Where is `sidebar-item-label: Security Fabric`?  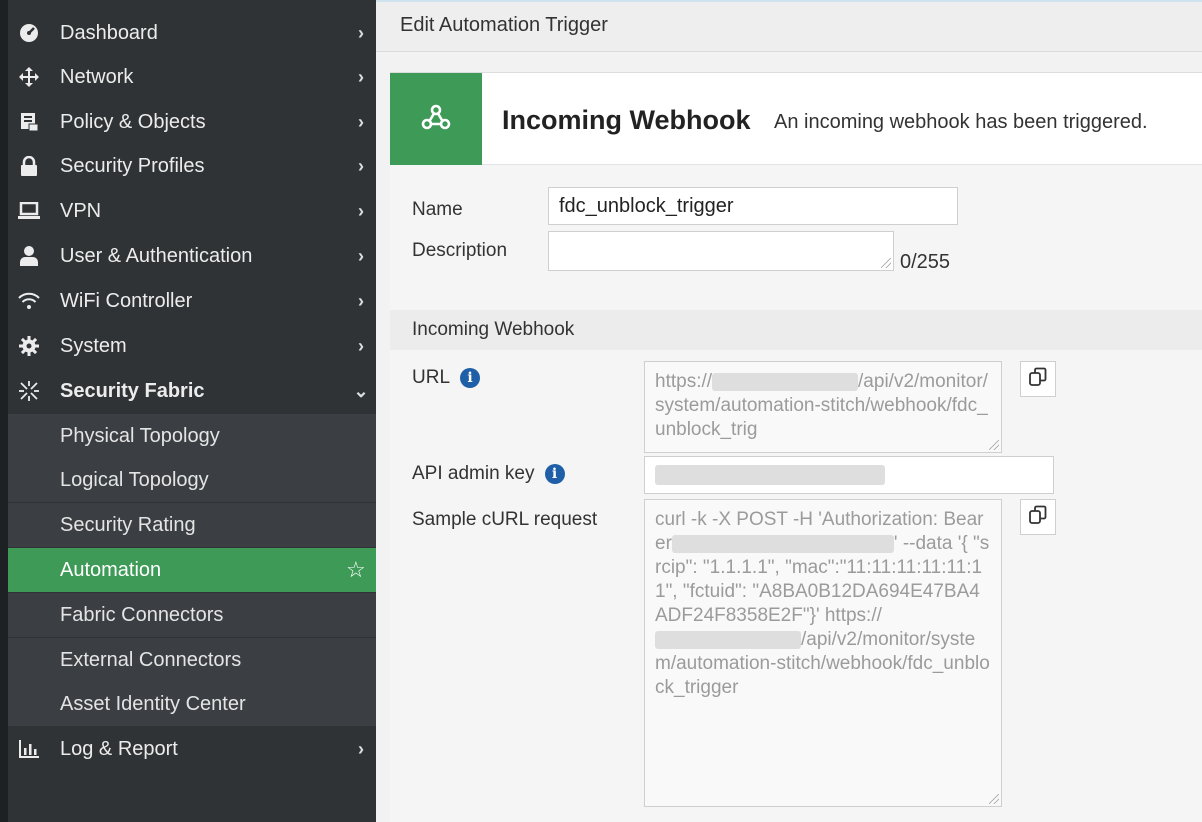 sidebar-item-label: Security Fabric is located at coordinates (132, 390).